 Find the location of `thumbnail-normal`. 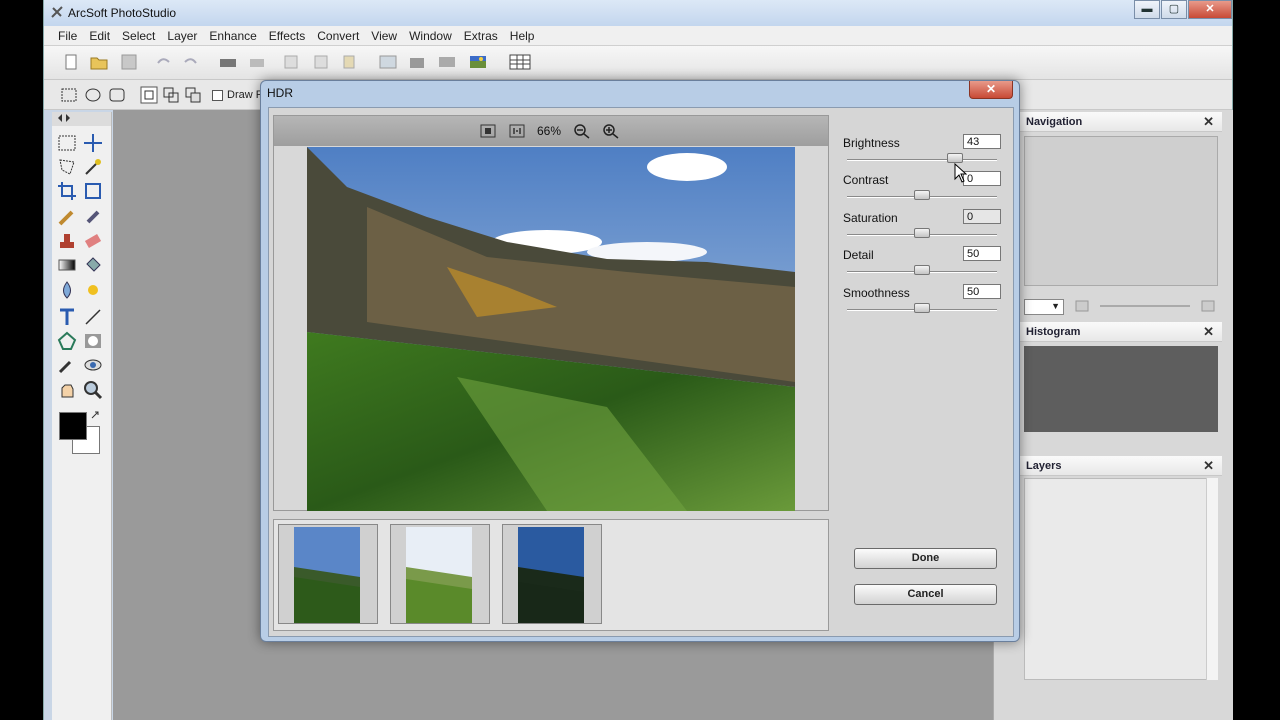

thumbnail-normal is located at coordinates (328, 574).